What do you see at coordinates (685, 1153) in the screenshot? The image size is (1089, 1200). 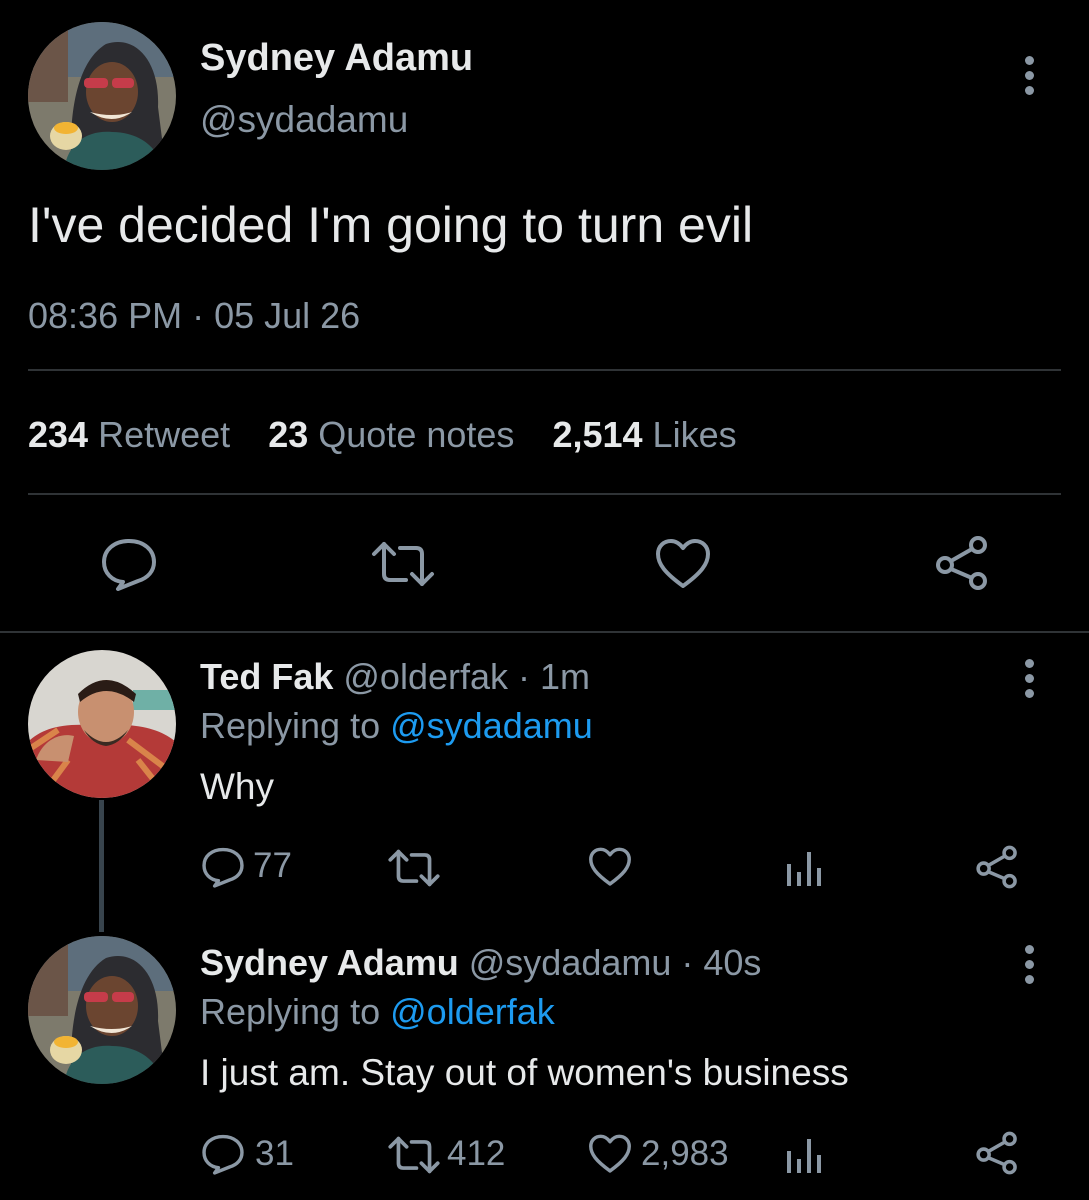 I see `like-count: 2,983` at bounding box center [685, 1153].